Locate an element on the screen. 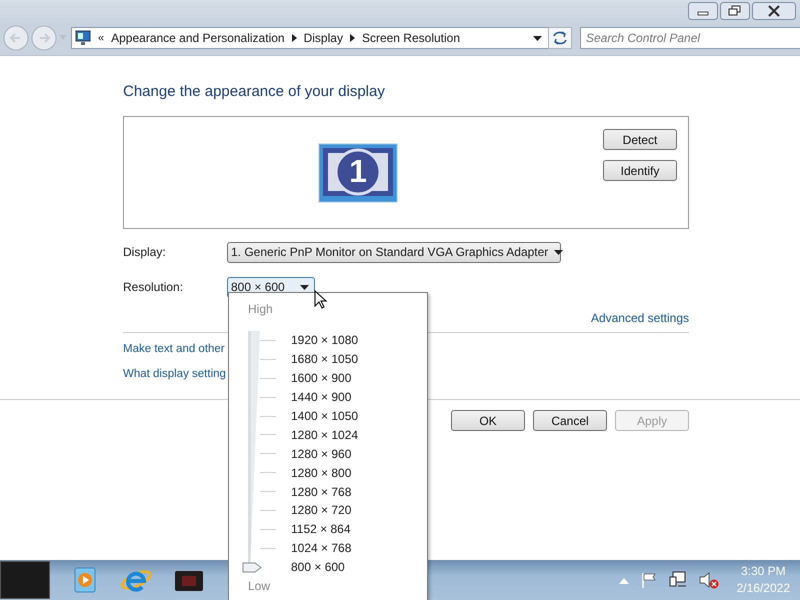  field-label: Display: is located at coordinates (145, 252).